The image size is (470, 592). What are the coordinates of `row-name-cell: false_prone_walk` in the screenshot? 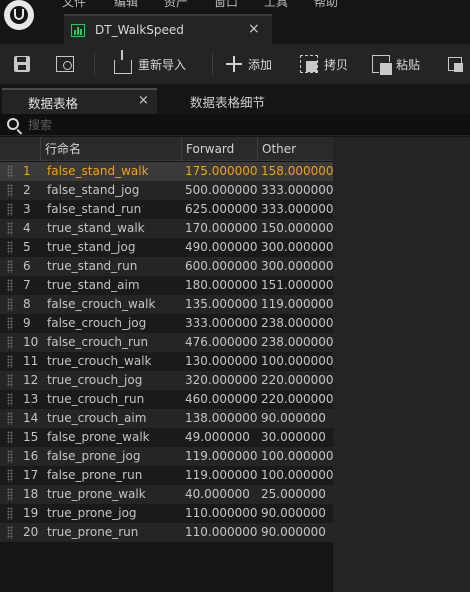 It's located at (98, 437).